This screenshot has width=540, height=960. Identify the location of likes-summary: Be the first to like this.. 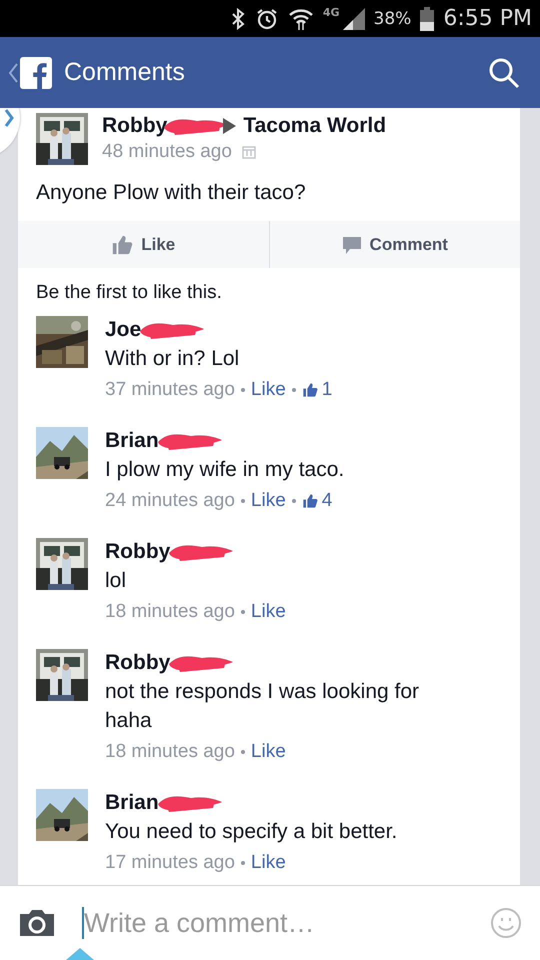
(129, 293).